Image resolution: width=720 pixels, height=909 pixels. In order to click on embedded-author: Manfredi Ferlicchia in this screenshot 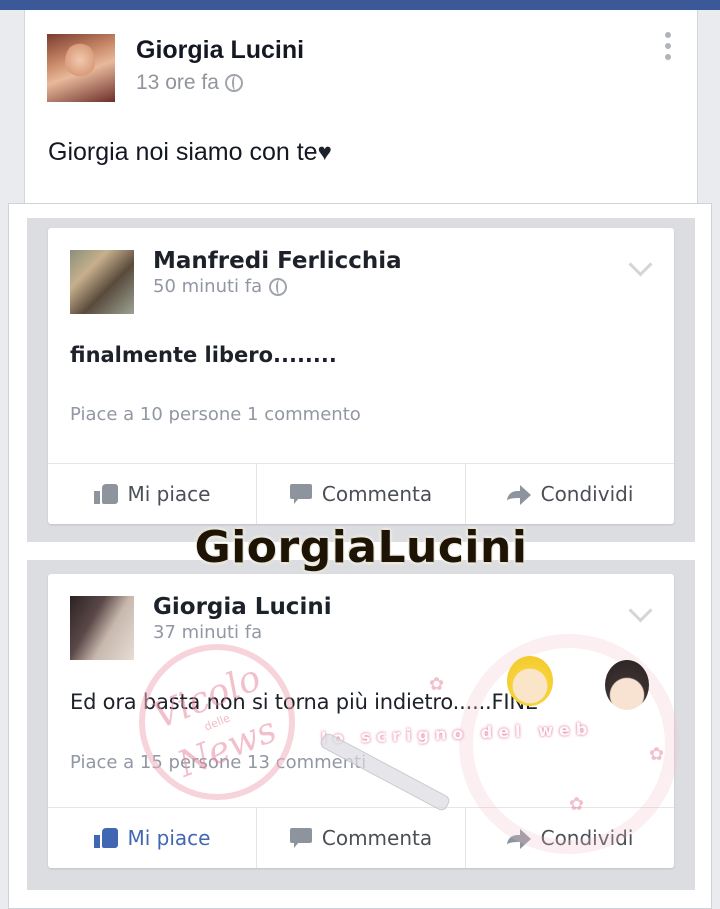, I will do `click(277, 261)`.